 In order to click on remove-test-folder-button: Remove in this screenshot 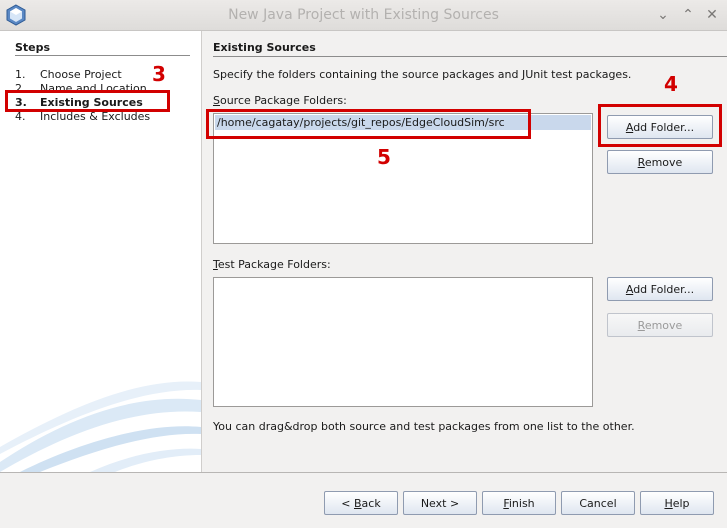, I will do `click(660, 325)`.